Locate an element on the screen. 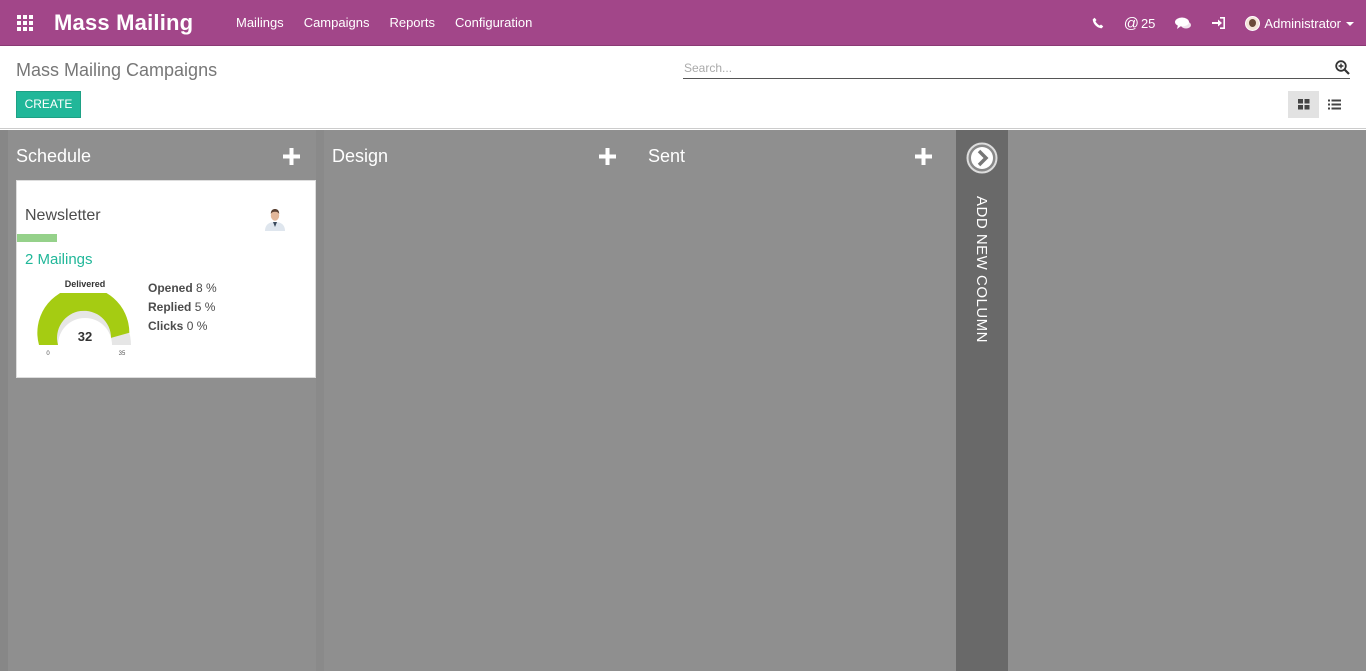 This screenshot has width=1366, height=671. column-title: Sent is located at coordinates (667, 156).